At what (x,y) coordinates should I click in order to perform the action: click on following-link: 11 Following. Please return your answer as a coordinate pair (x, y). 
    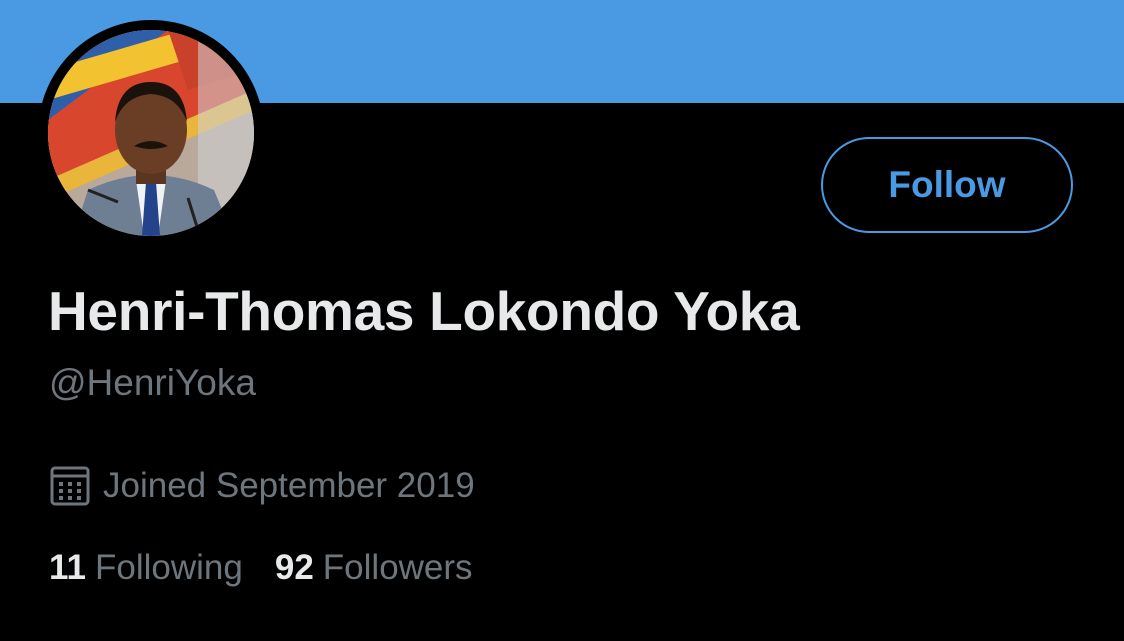
    Looking at the image, I should click on (146, 568).